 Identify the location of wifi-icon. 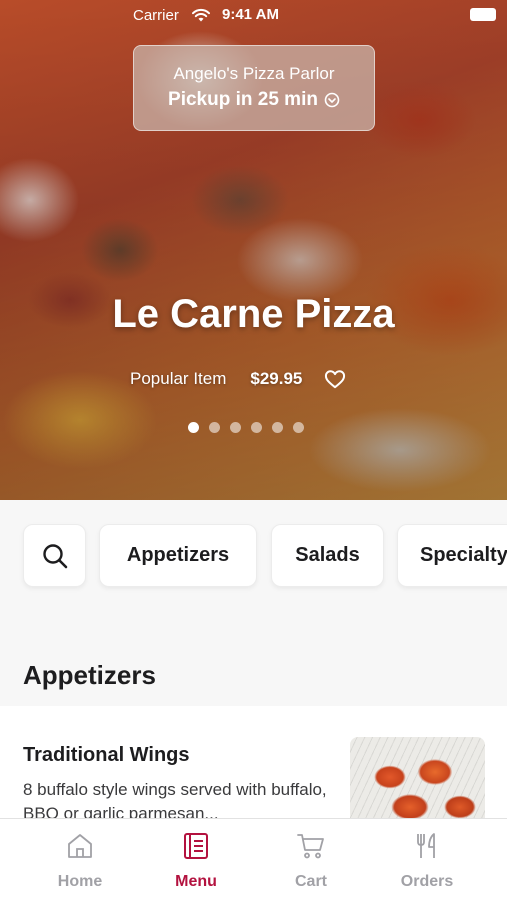
(201, 15).